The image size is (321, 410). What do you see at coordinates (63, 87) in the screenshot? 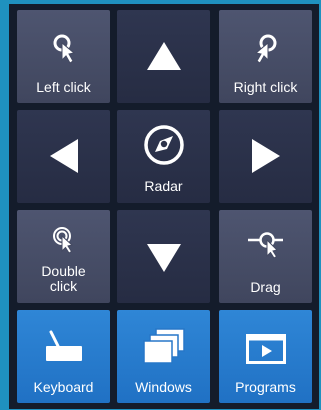
I see `left-click-label: Left click` at bounding box center [63, 87].